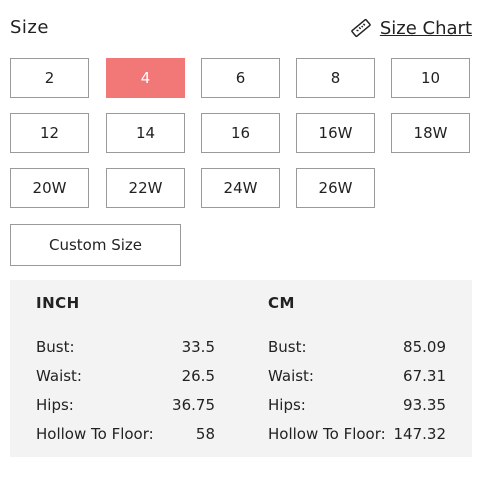 Image resolution: width=495 pixels, height=495 pixels. I want to click on cm-measurement-row: Hips: 93.35, so click(357, 410).